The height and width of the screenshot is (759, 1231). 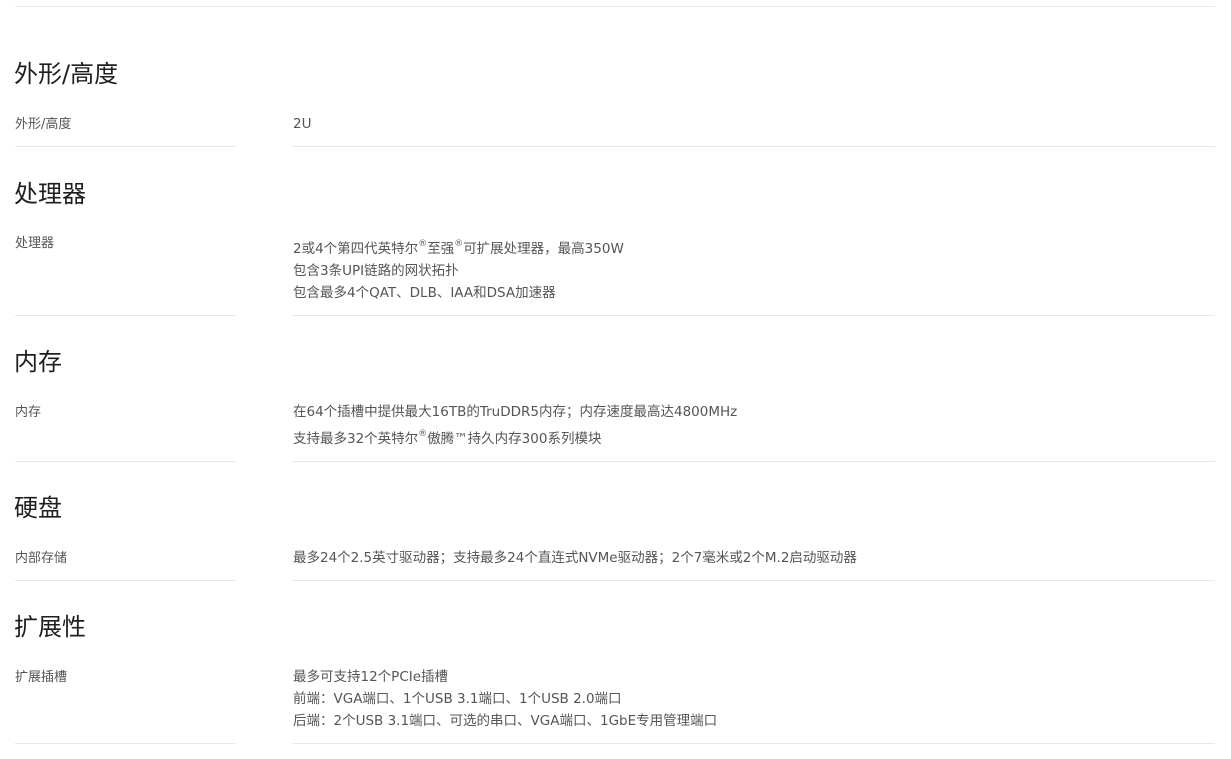 What do you see at coordinates (424, 293) in the screenshot?
I see `spec-value-line: 包含最多4个QAT、DLB、IAA和DSA加速器` at bounding box center [424, 293].